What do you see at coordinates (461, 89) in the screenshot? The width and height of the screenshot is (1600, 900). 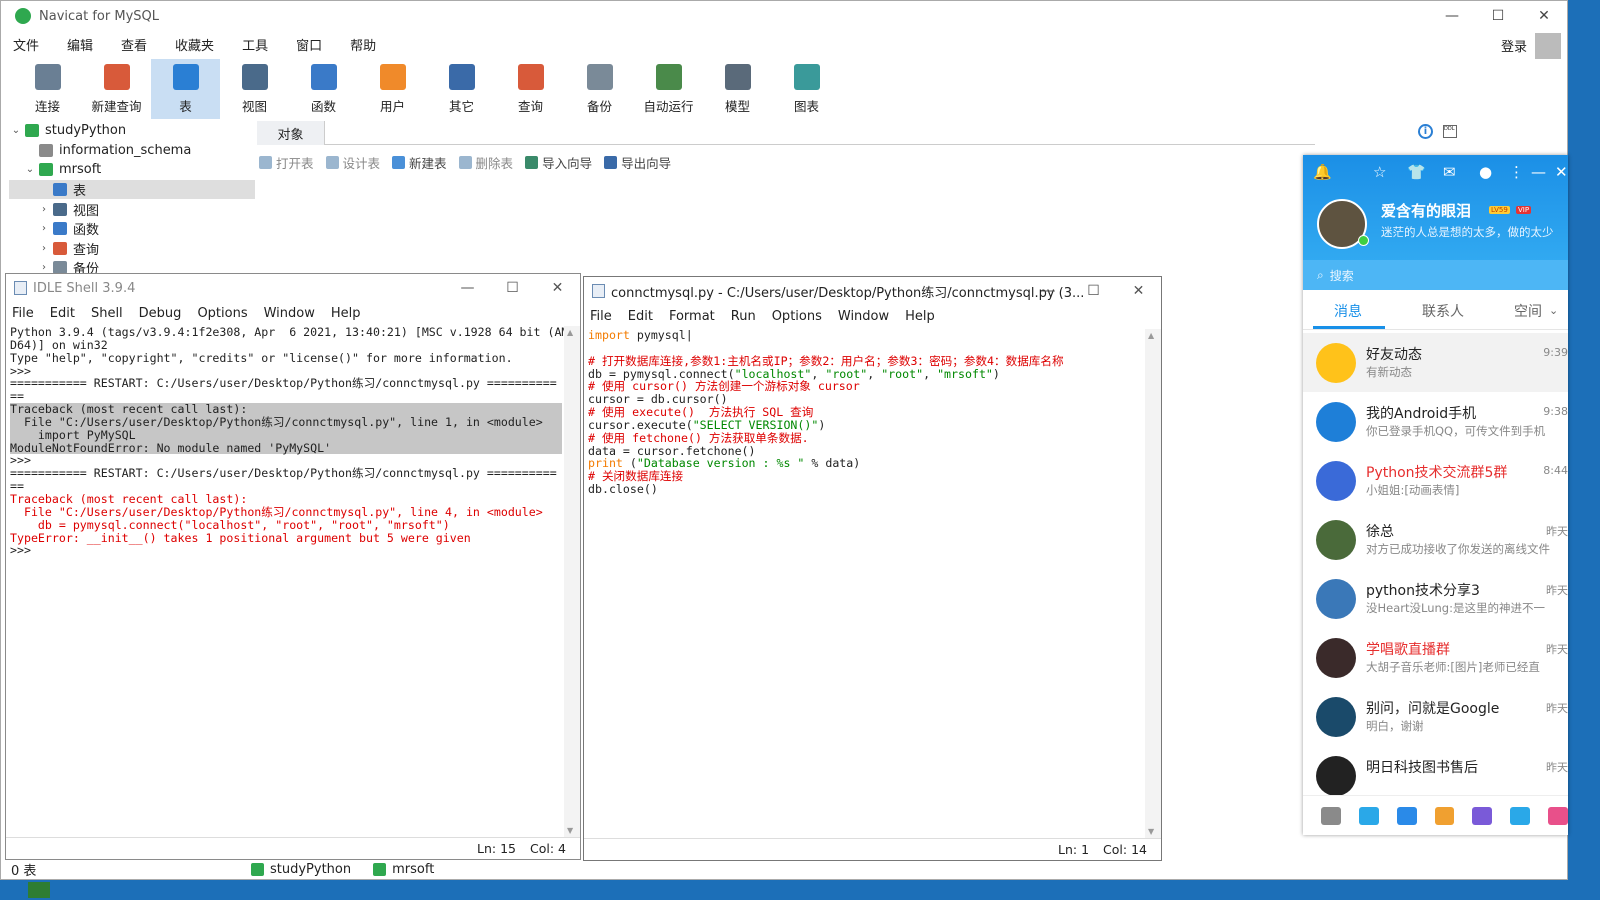 I see `toolbar-tools-button: 其它` at bounding box center [461, 89].